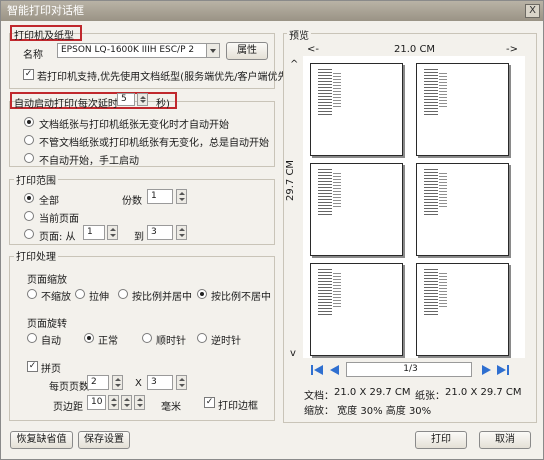 Image resolution: width=544 pixels, height=460 pixels. What do you see at coordinates (29, 216) in the screenshot?
I see `range-current-radio` at bounding box center [29, 216].